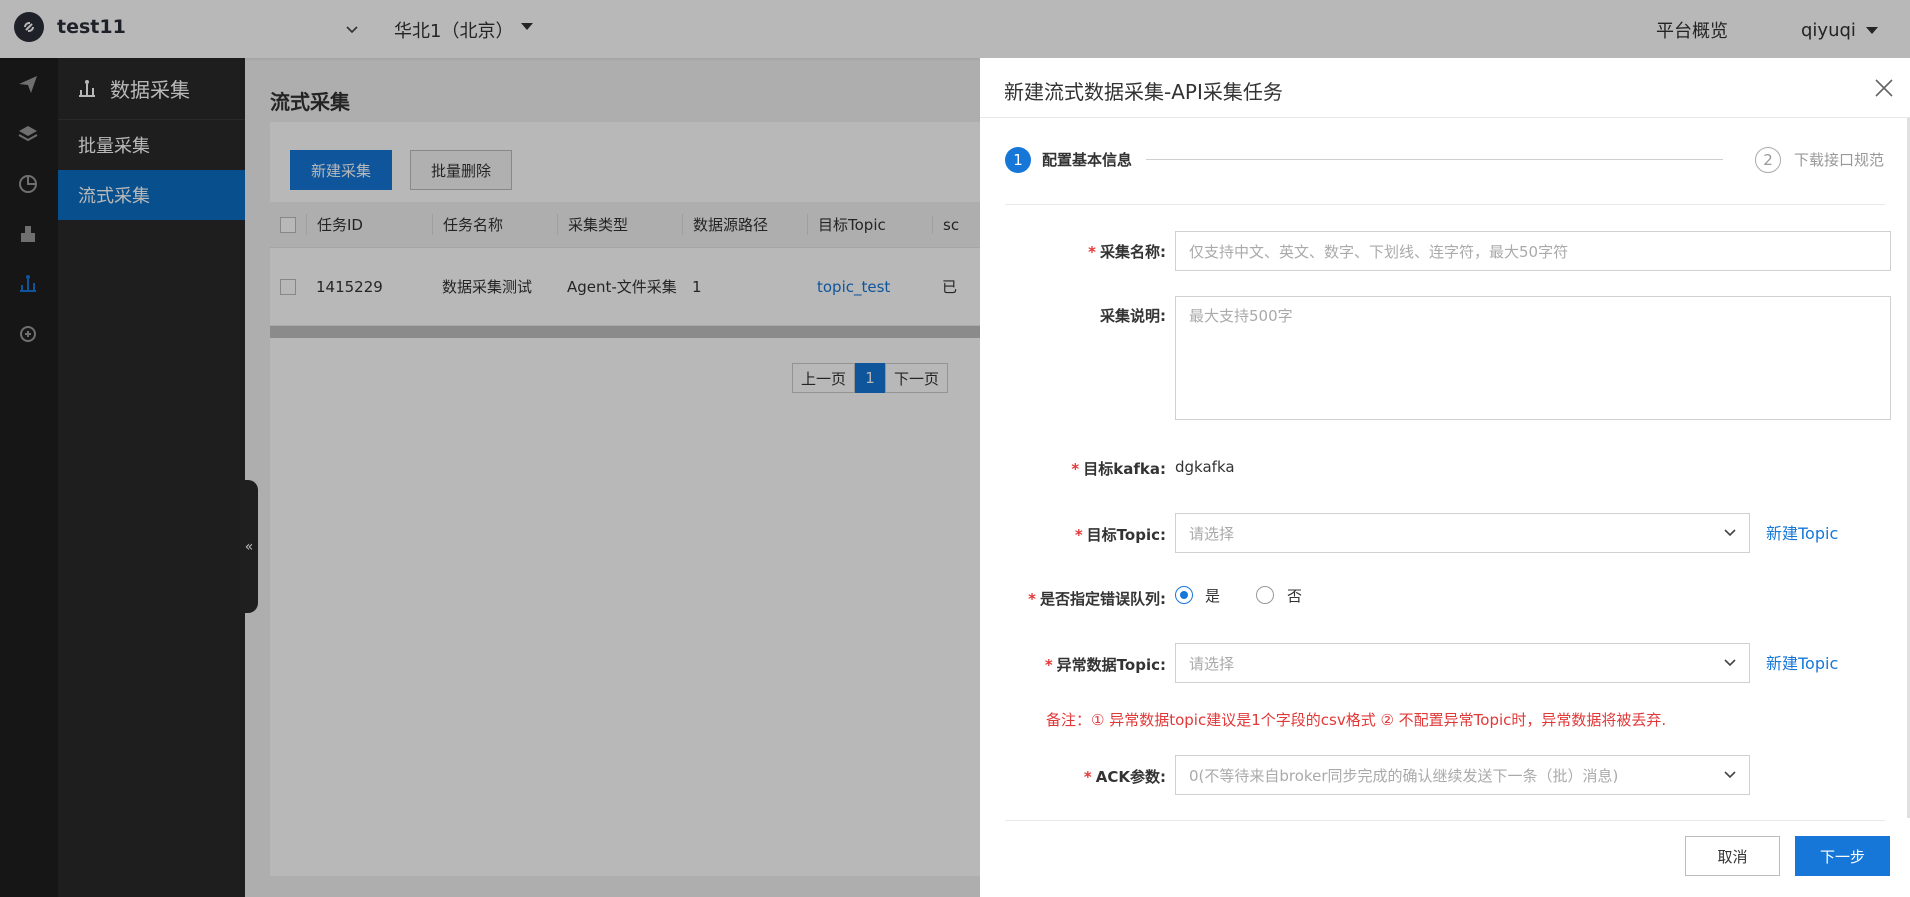 The height and width of the screenshot is (897, 1910). I want to click on cancel-button: 取消, so click(1732, 856).